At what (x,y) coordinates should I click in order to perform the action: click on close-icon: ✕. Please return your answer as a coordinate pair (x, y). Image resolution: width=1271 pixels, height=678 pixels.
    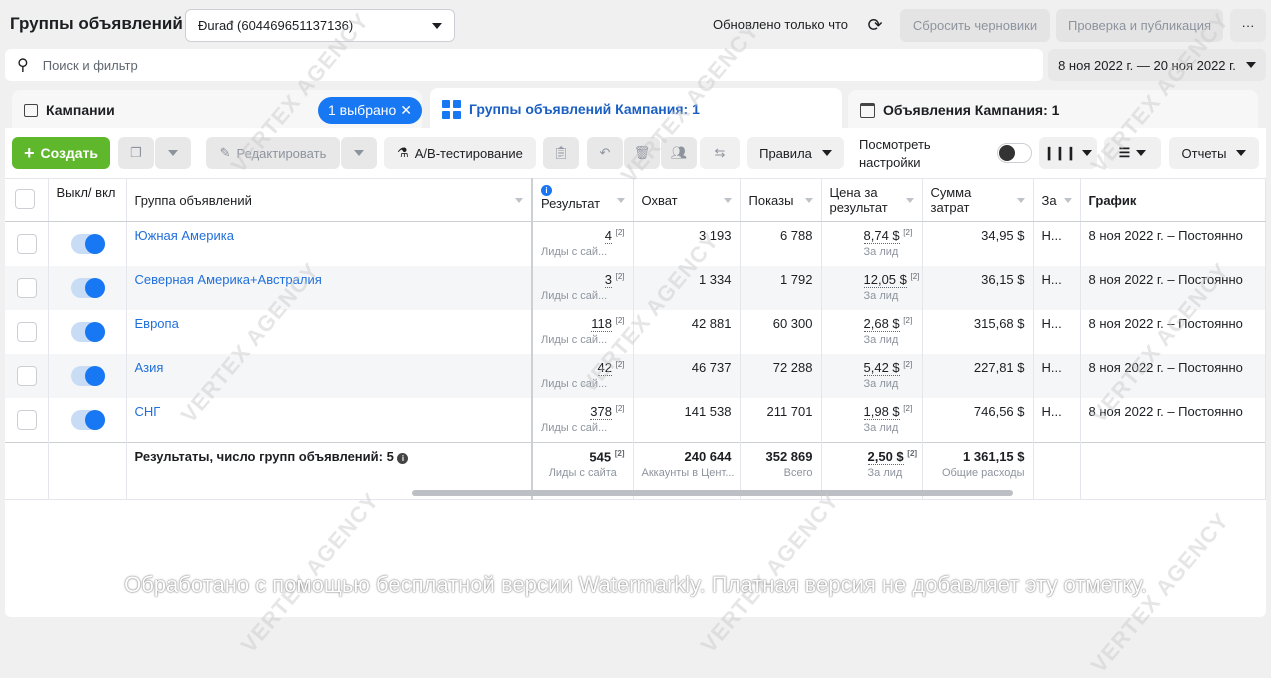
    Looking at the image, I should click on (406, 110).